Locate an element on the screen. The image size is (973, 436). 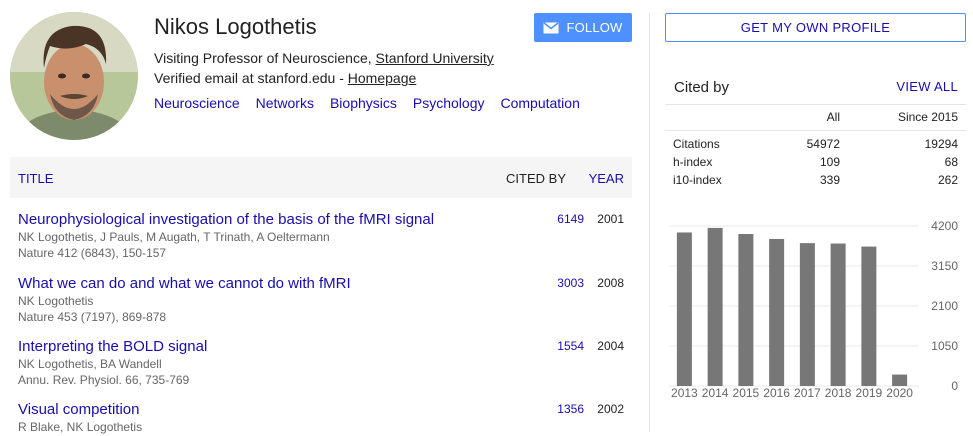
x-tick-label: 2019 is located at coordinates (869, 393).